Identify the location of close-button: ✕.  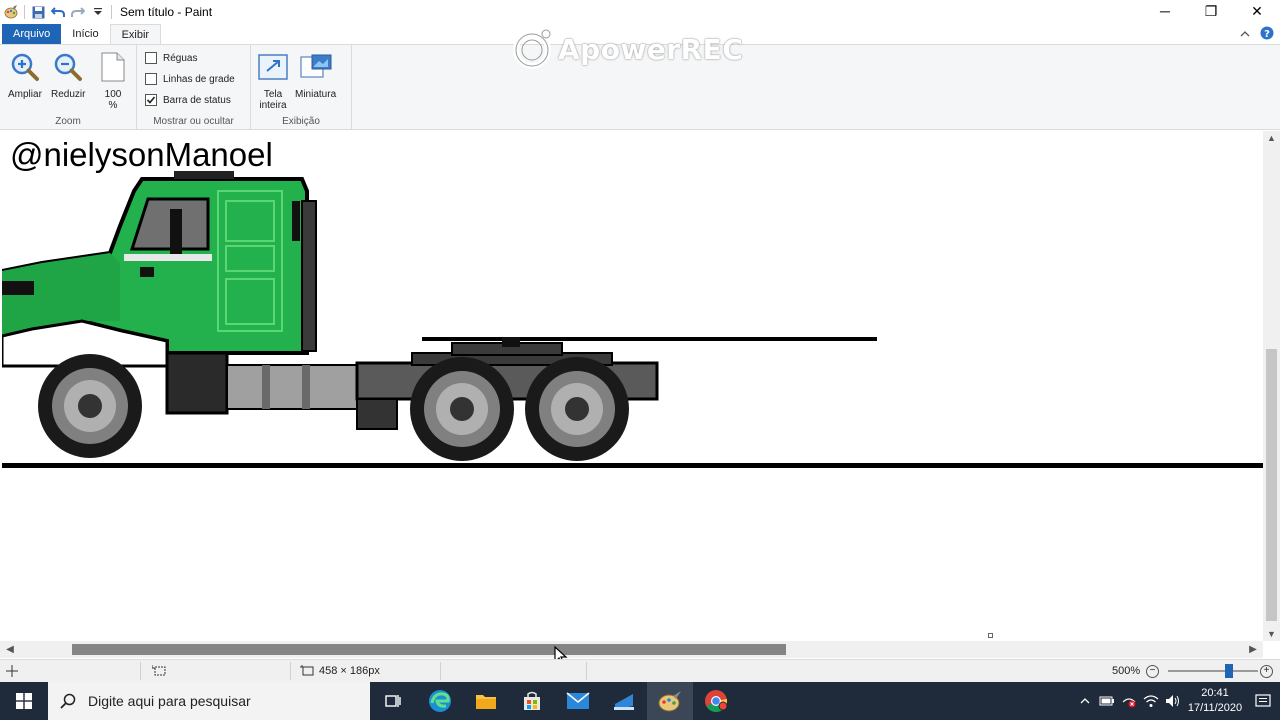
(1257, 11).